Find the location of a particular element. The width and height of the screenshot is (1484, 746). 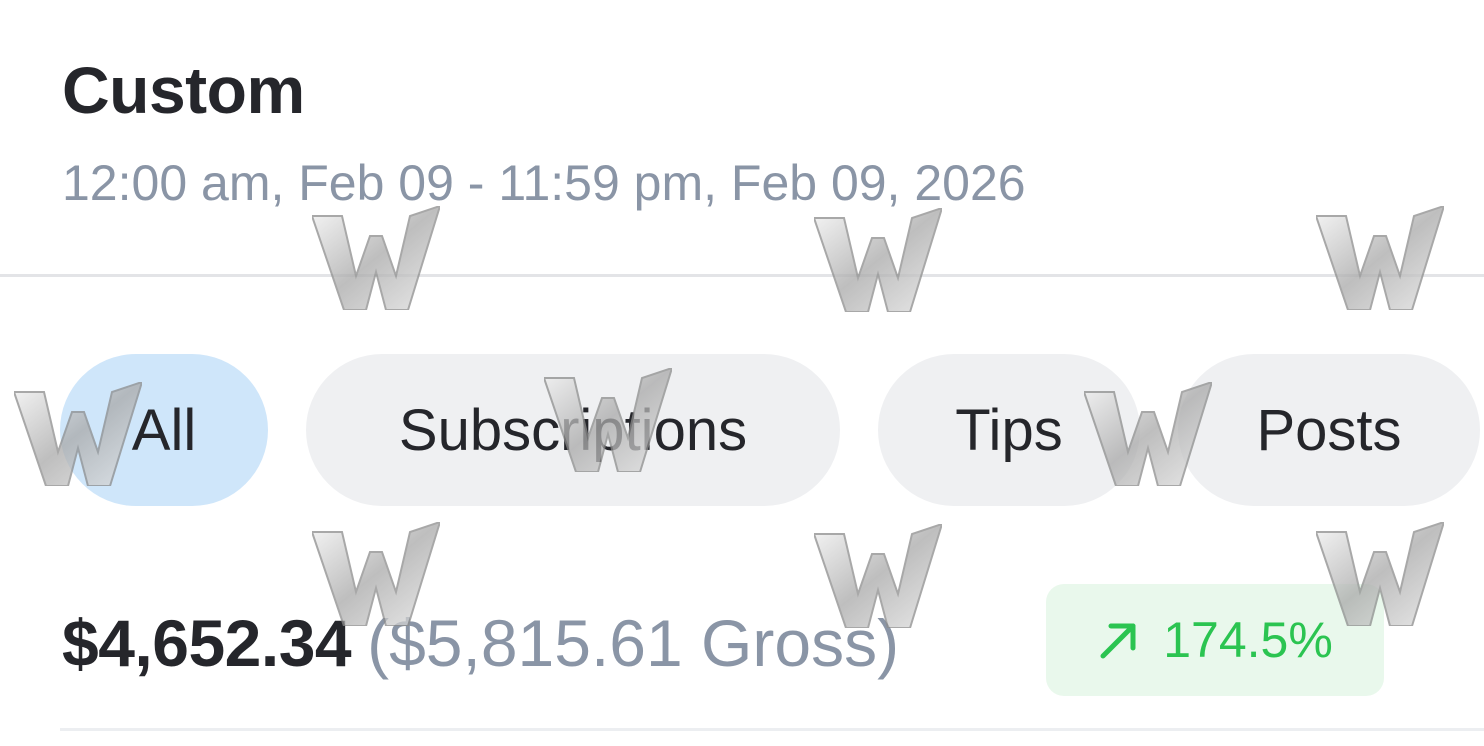

divider-bottom is located at coordinates (772, 729).